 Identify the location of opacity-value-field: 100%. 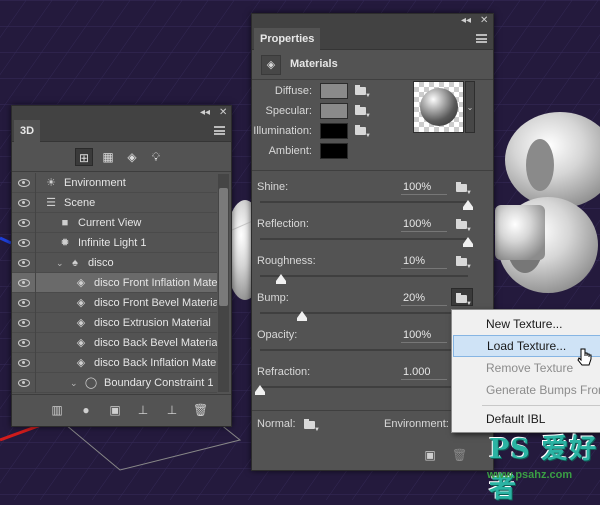
(424, 336).